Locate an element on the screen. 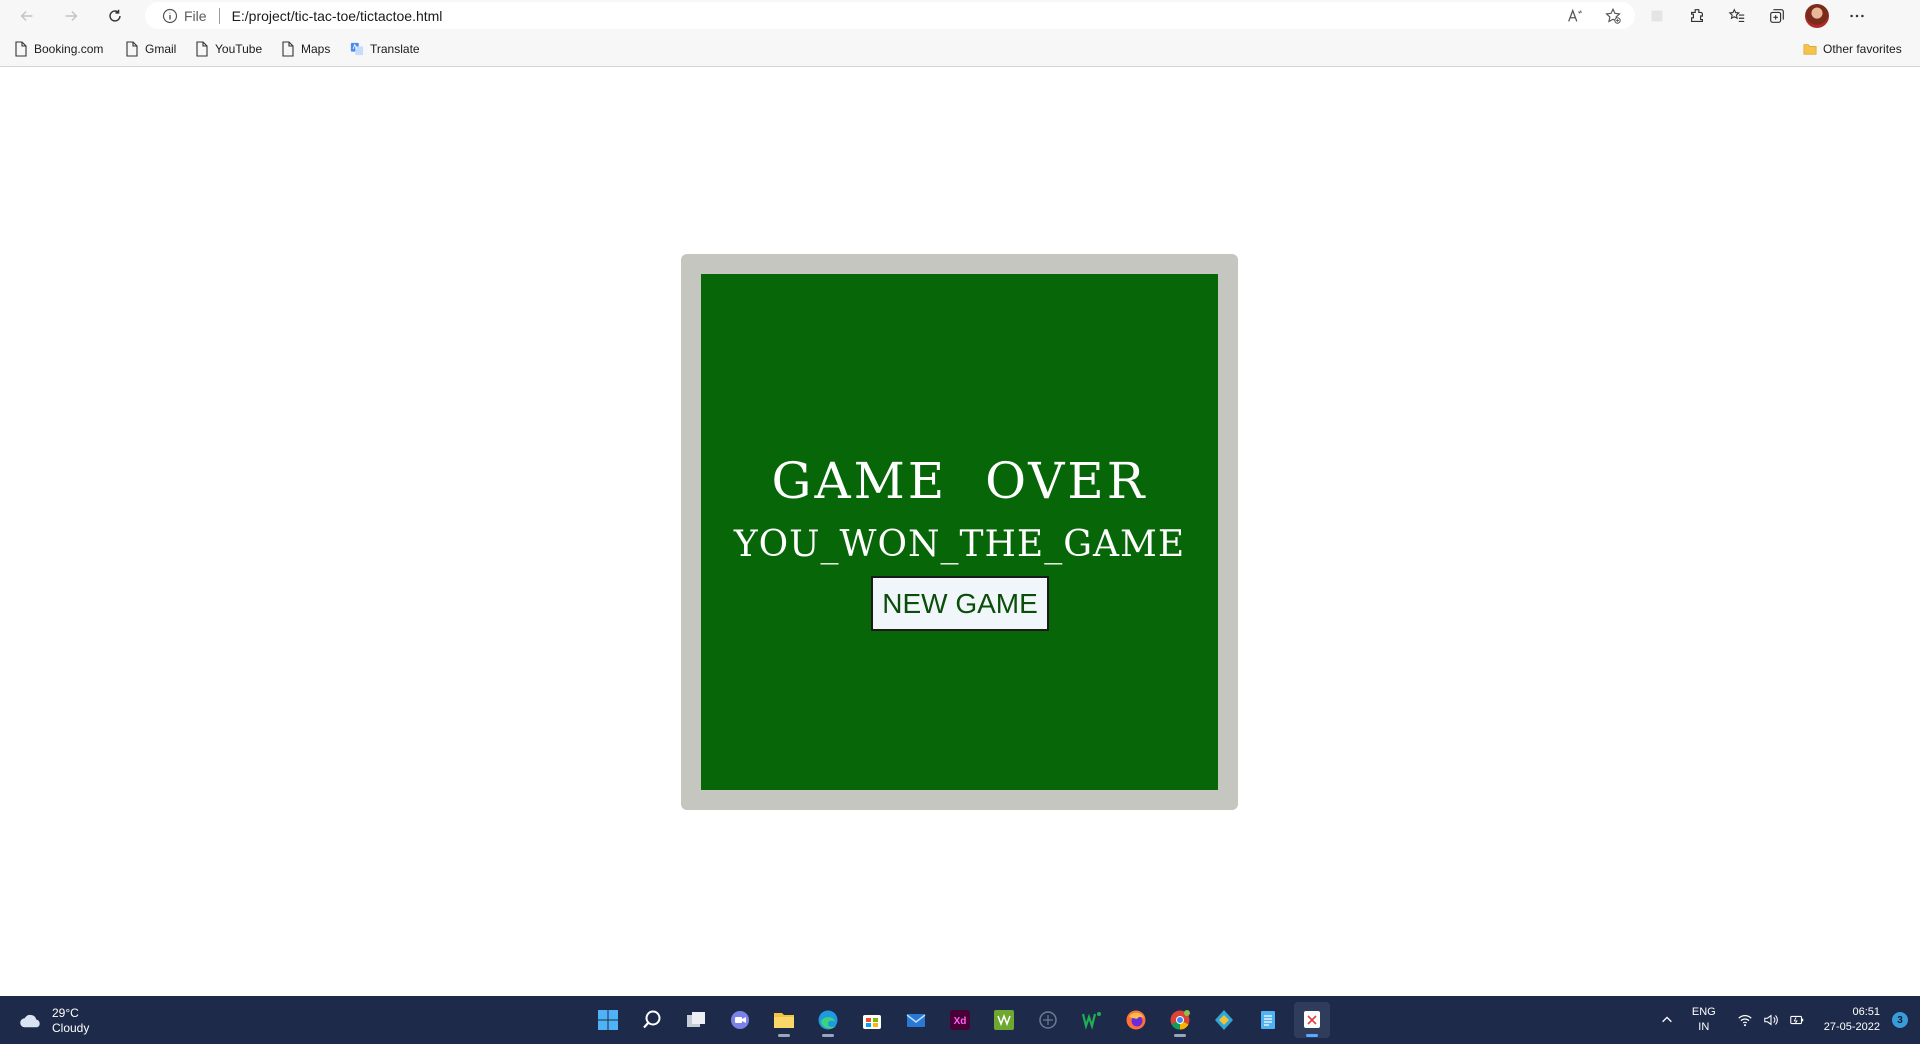 The height and width of the screenshot is (1044, 1920). info-icon is located at coordinates (170, 16).